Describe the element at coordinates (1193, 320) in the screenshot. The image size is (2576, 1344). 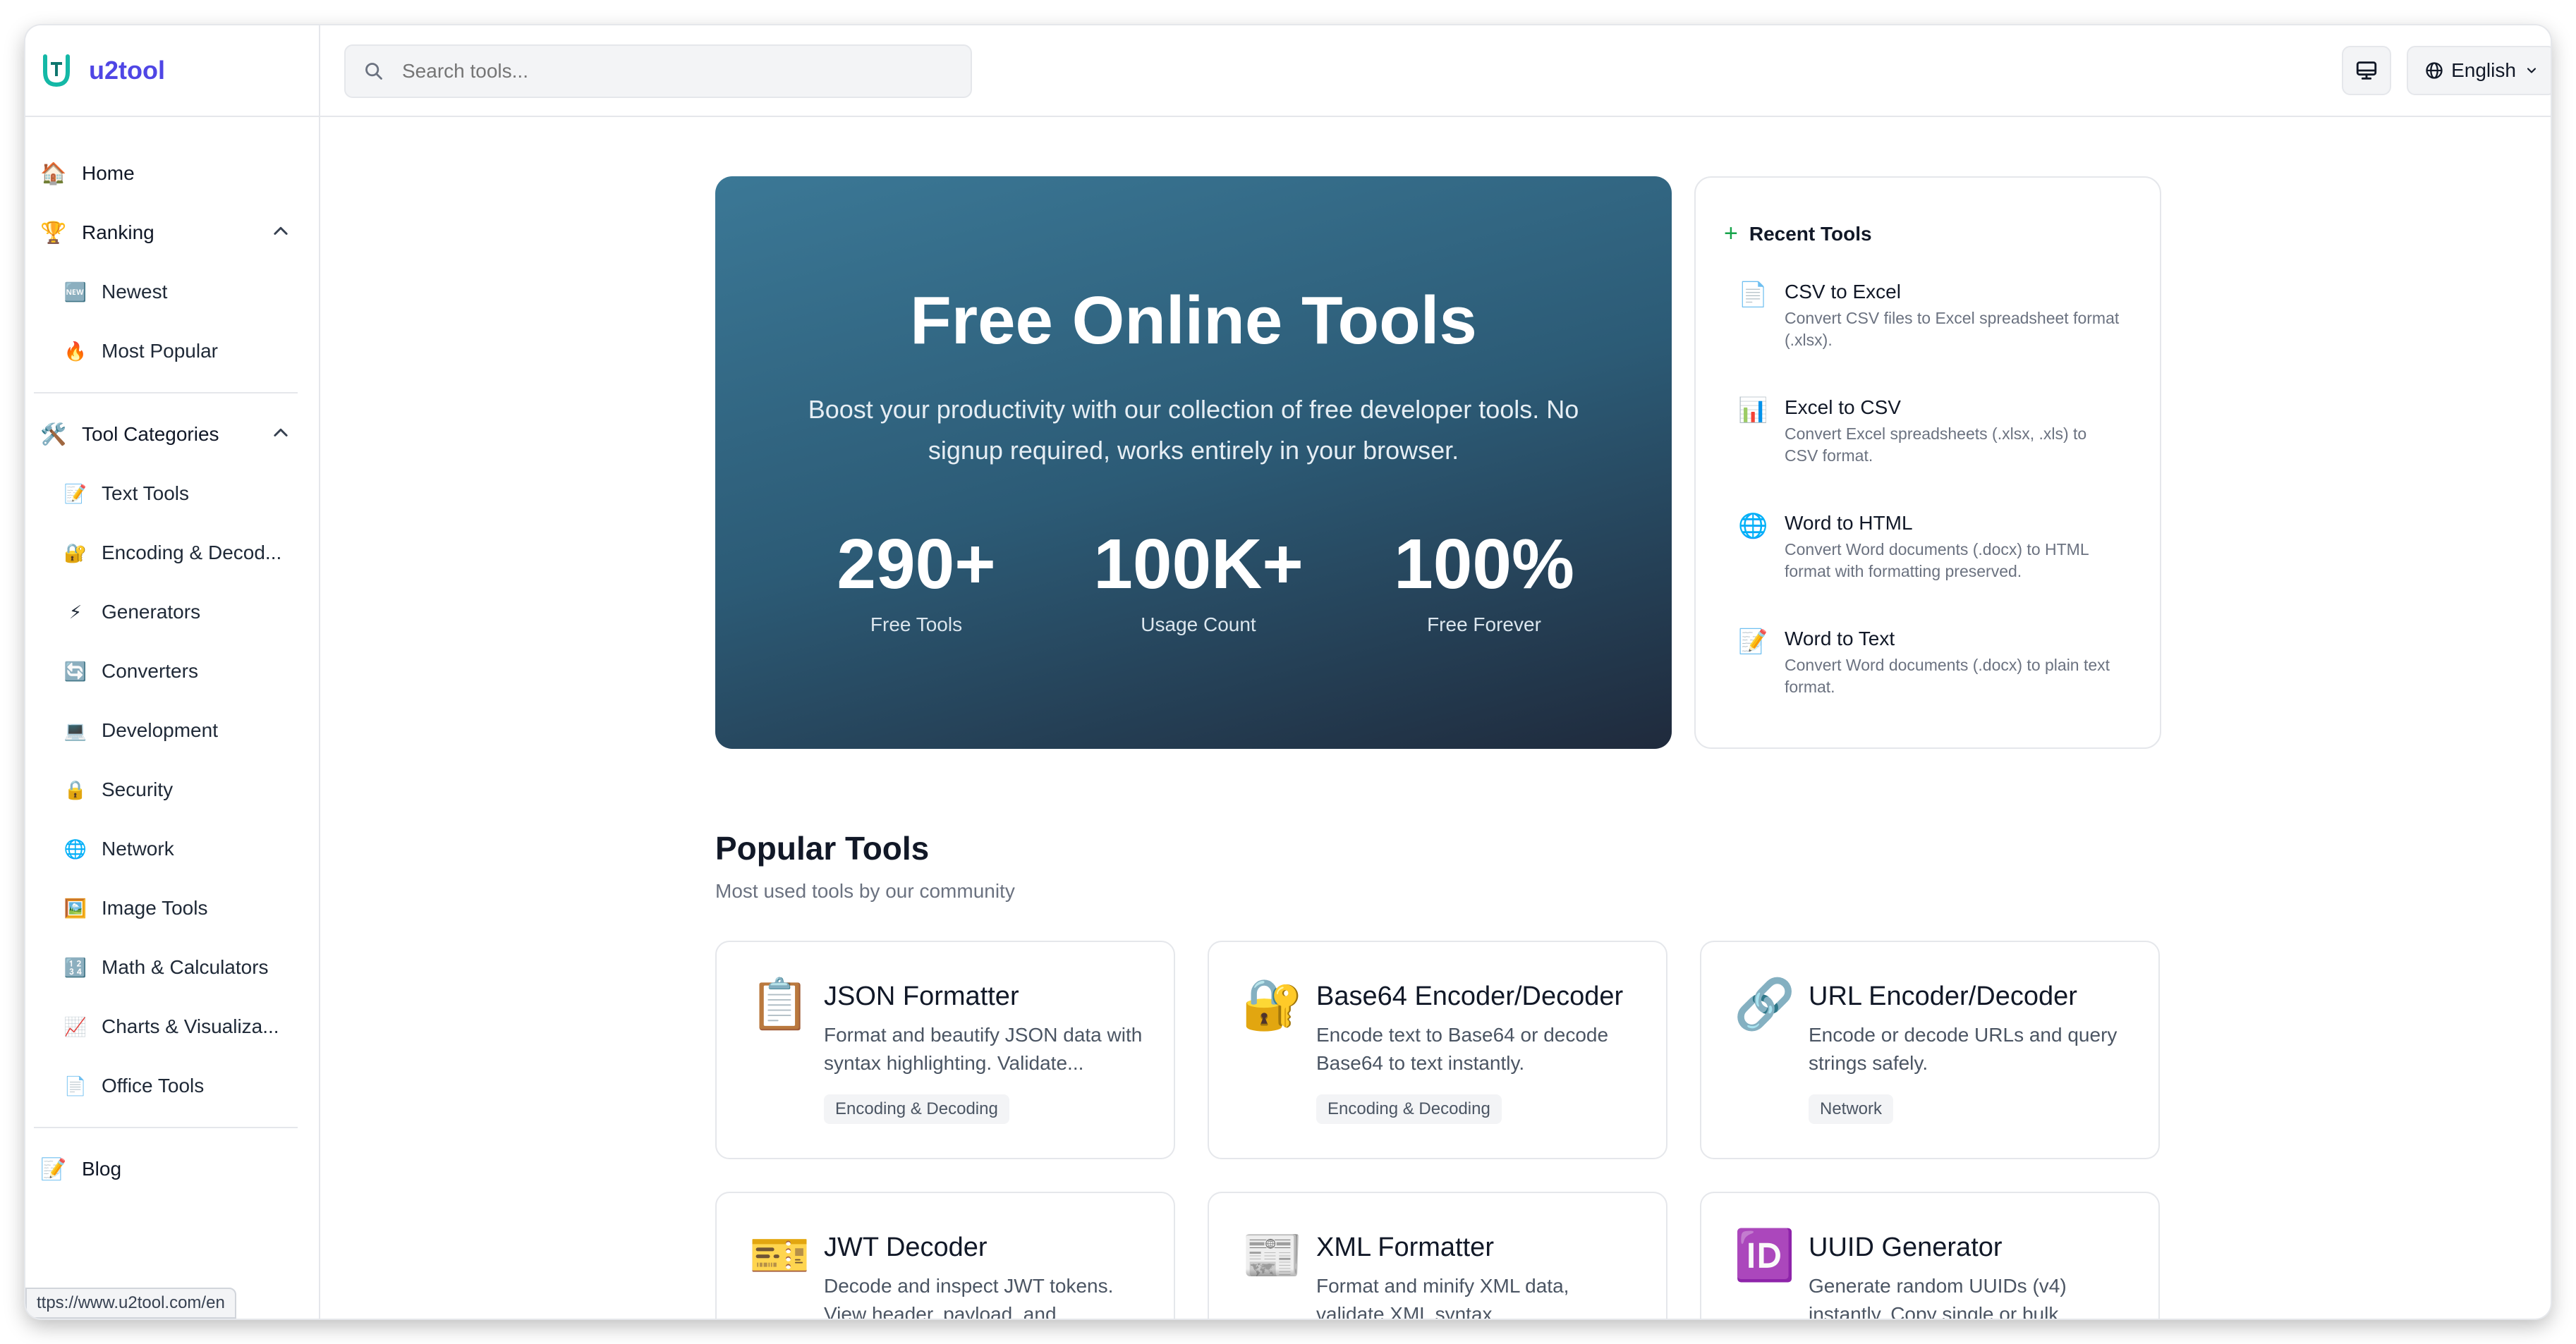
I see `hero-title: Free Online Tools` at that location.